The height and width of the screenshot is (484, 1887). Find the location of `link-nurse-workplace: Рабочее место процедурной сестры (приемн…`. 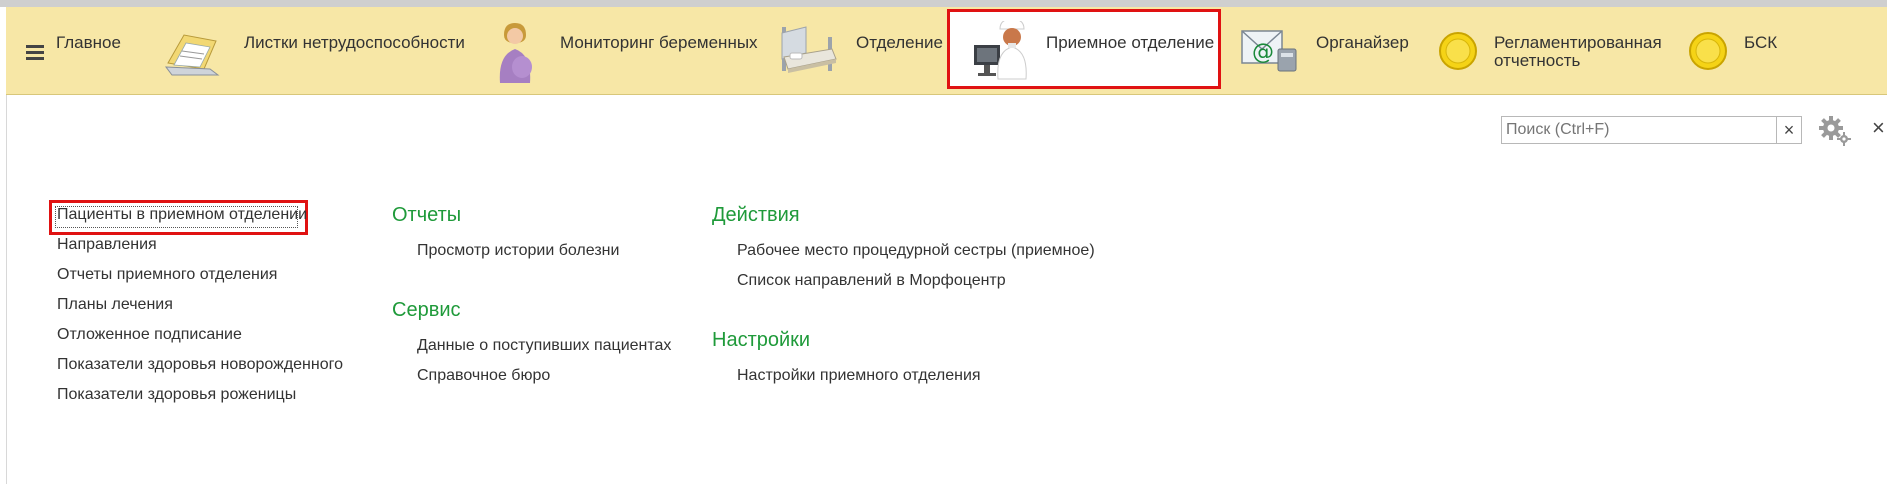

link-nurse-workplace: Рабочее место процедурной сестры (приемн… is located at coordinates (916, 251).